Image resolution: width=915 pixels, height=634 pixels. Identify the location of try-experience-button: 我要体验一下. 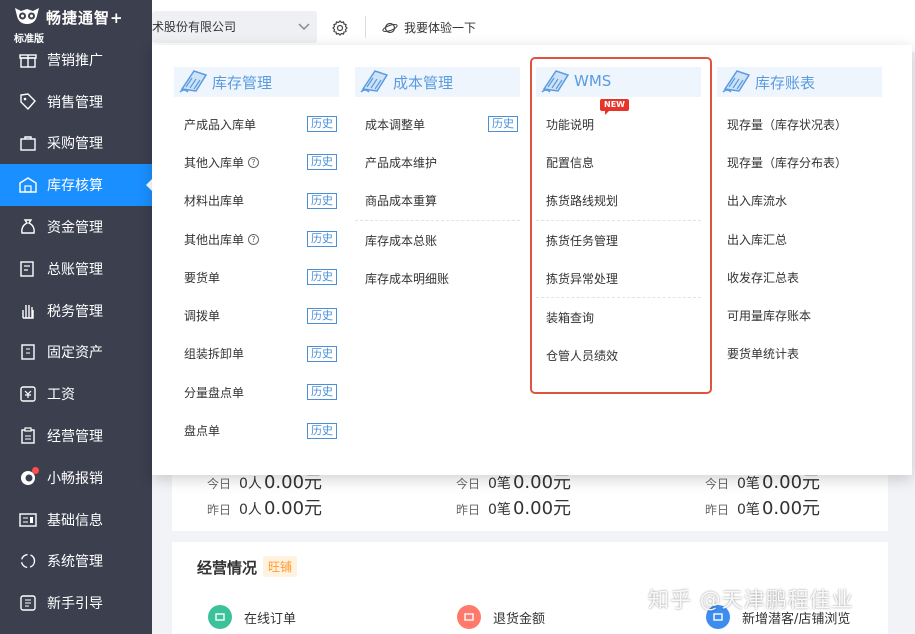
(429, 27).